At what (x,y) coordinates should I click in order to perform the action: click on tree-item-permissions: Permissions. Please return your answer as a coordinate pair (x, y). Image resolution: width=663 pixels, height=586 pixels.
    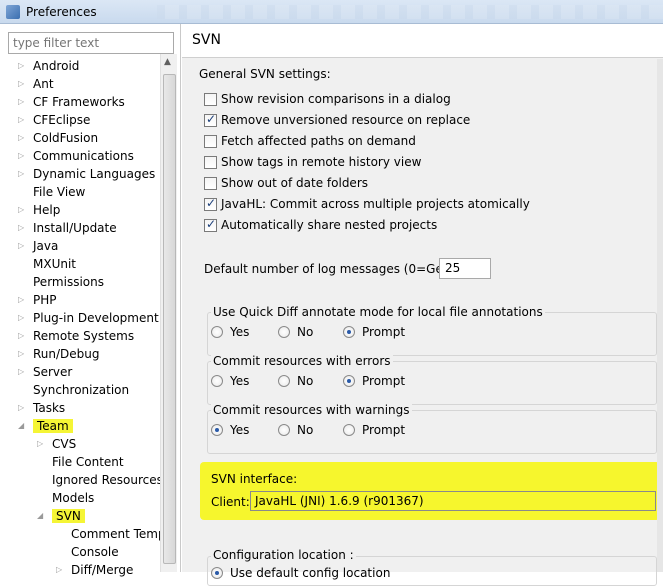
    Looking at the image, I should click on (62, 282).